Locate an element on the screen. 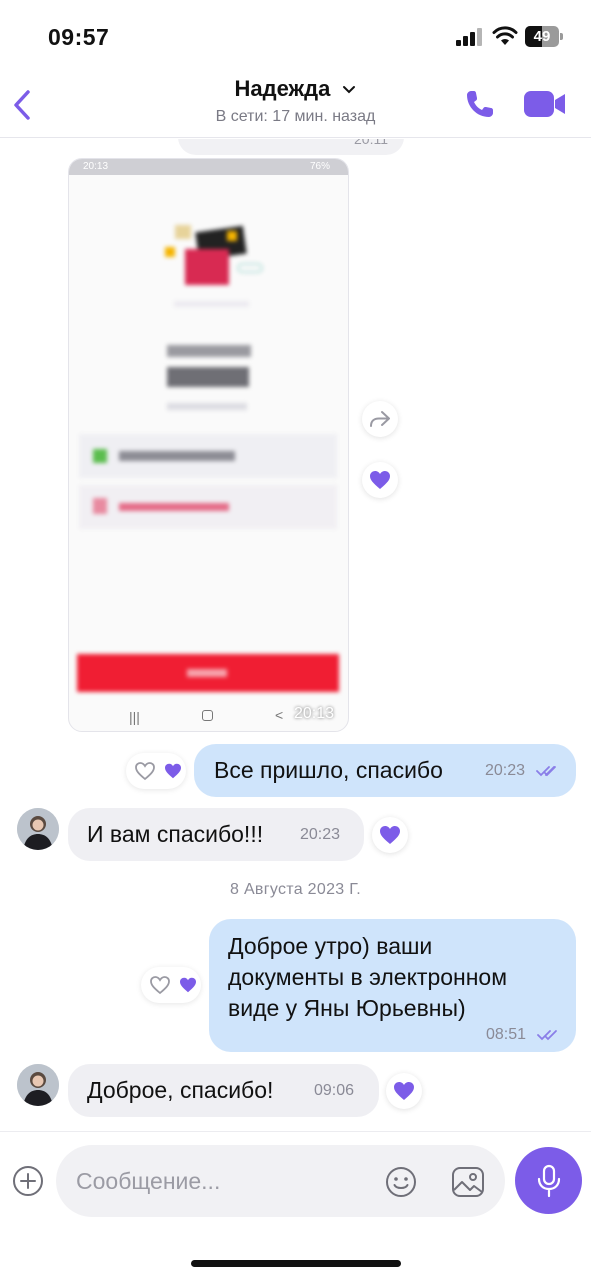  message-meta: 08:51 is located at coordinates (524, 1035).